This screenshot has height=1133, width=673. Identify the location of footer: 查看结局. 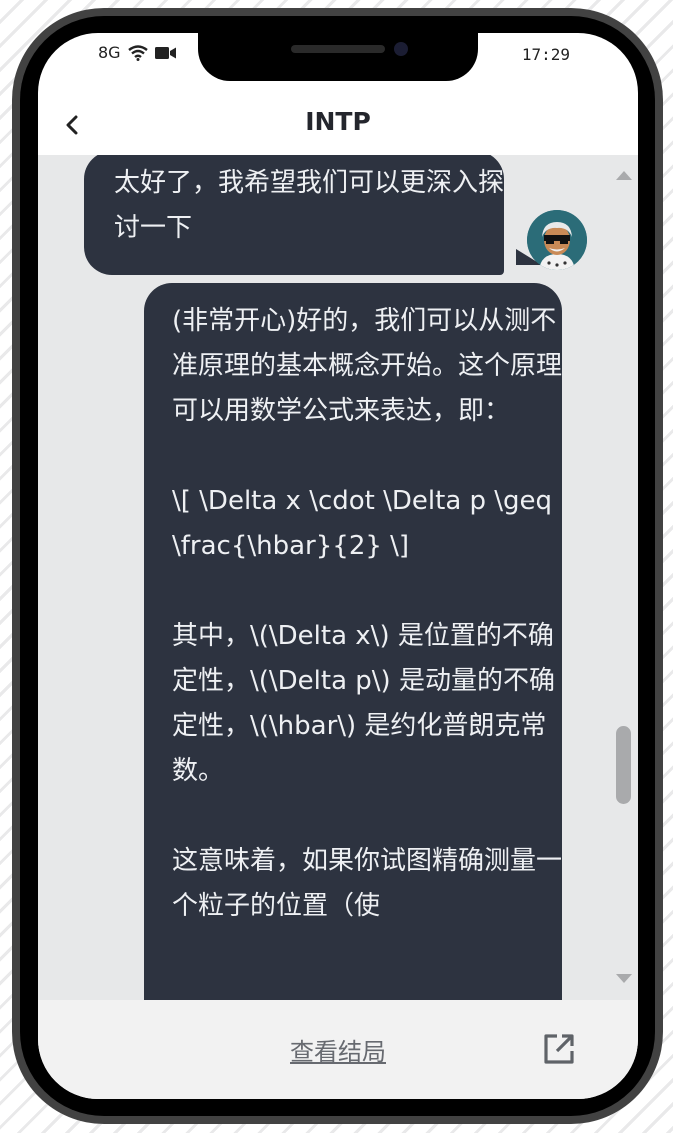
(338, 1049).